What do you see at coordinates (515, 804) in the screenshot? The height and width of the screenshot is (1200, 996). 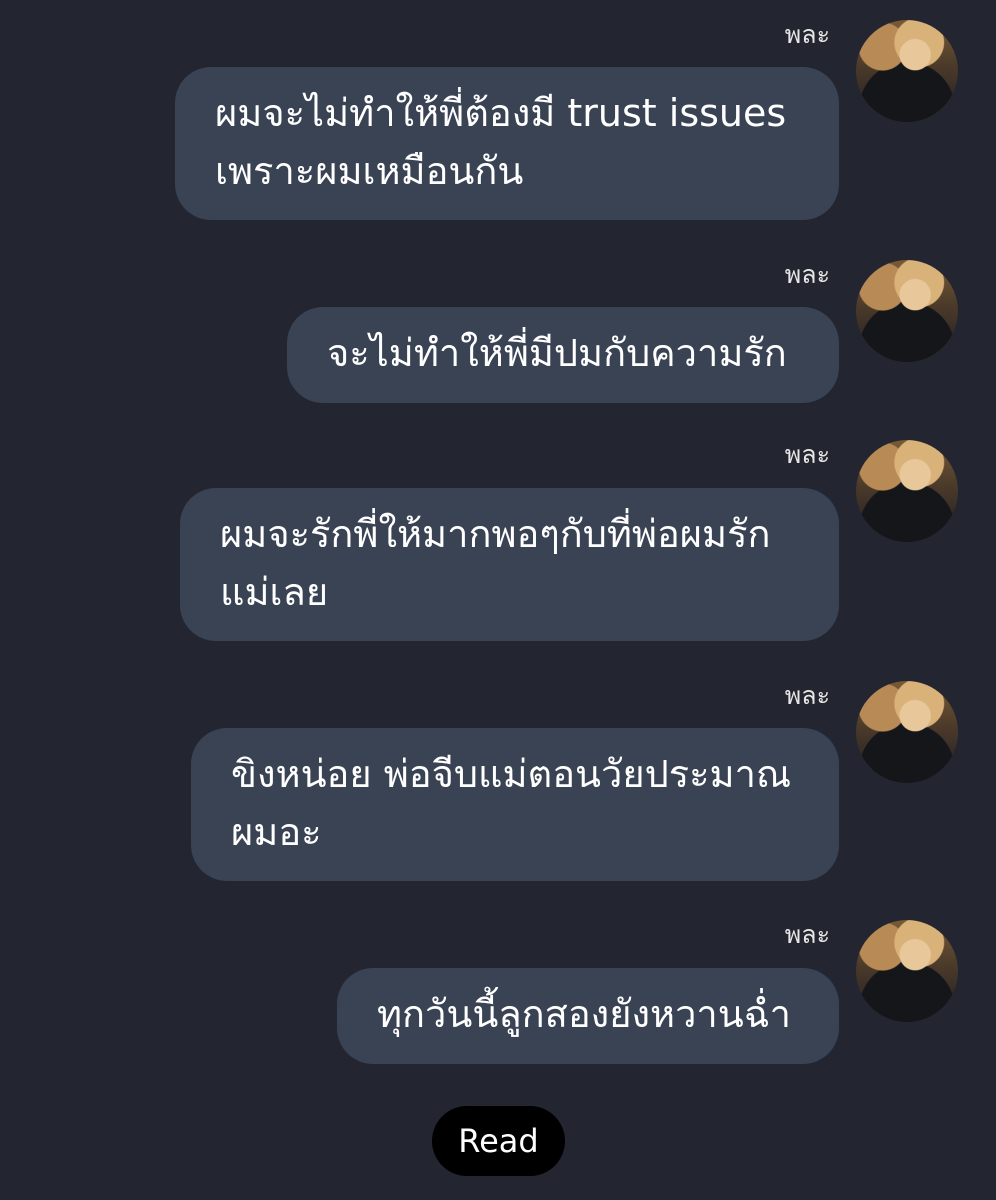 I see `message-bubble: ขิงหน่อย พ่อจีบแม่ตอนวัยประมาณ ผมอะ` at bounding box center [515, 804].